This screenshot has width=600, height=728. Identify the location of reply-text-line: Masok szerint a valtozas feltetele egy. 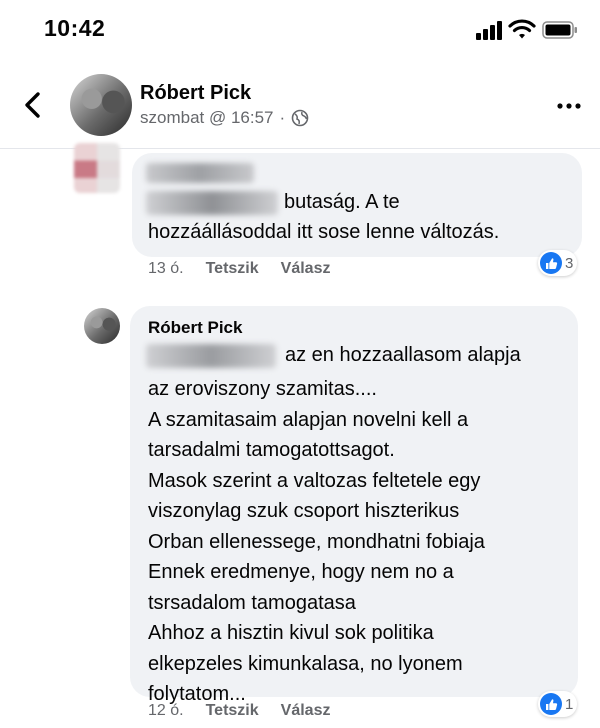
(314, 480).